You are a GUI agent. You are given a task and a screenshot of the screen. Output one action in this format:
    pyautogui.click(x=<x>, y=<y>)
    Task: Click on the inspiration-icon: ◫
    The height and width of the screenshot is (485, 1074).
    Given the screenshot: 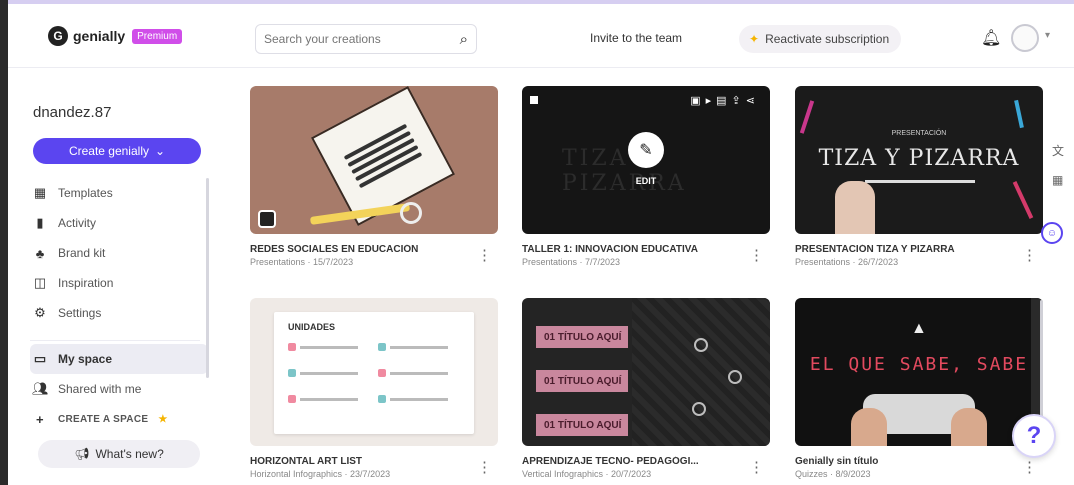 What is the action you would take?
    pyautogui.click(x=40, y=282)
    